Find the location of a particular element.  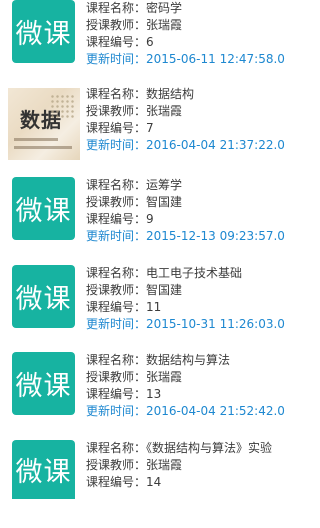

course-info: 课程名称：《数据结构与算法》实验 授课教师：张瑞霞 课程编号：14 is located at coordinates (201, 465).